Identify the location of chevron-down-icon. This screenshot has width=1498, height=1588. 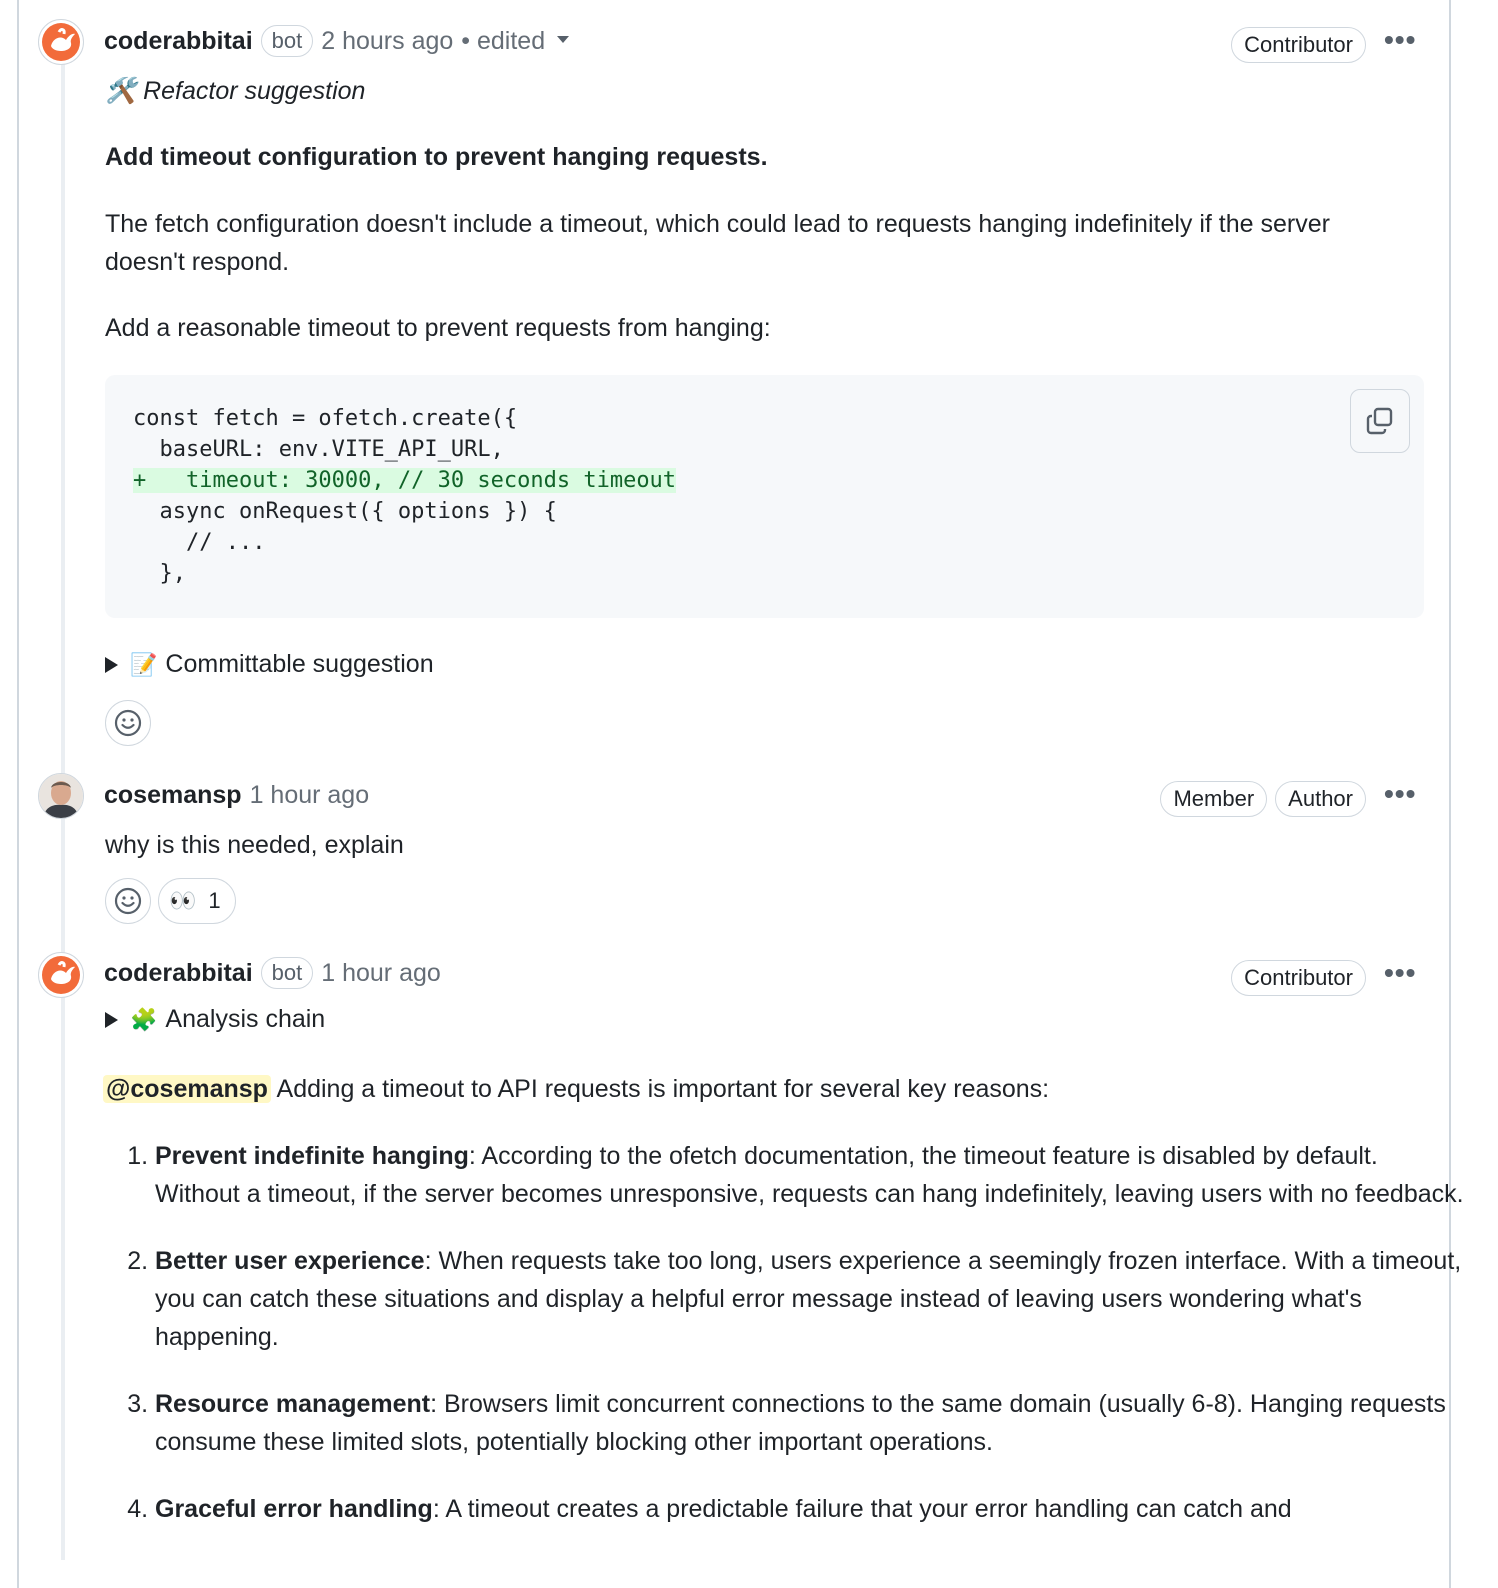
(563, 39).